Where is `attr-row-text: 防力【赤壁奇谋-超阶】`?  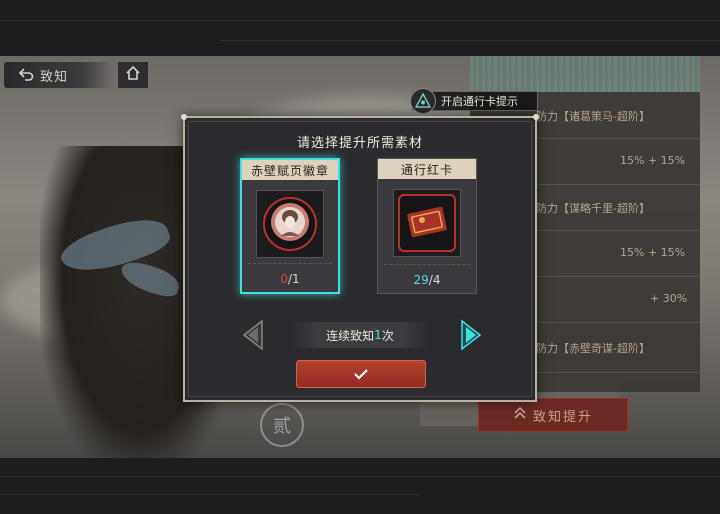 attr-row-text: 防力【赤壁奇谋-超阶】 is located at coordinates (593, 348).